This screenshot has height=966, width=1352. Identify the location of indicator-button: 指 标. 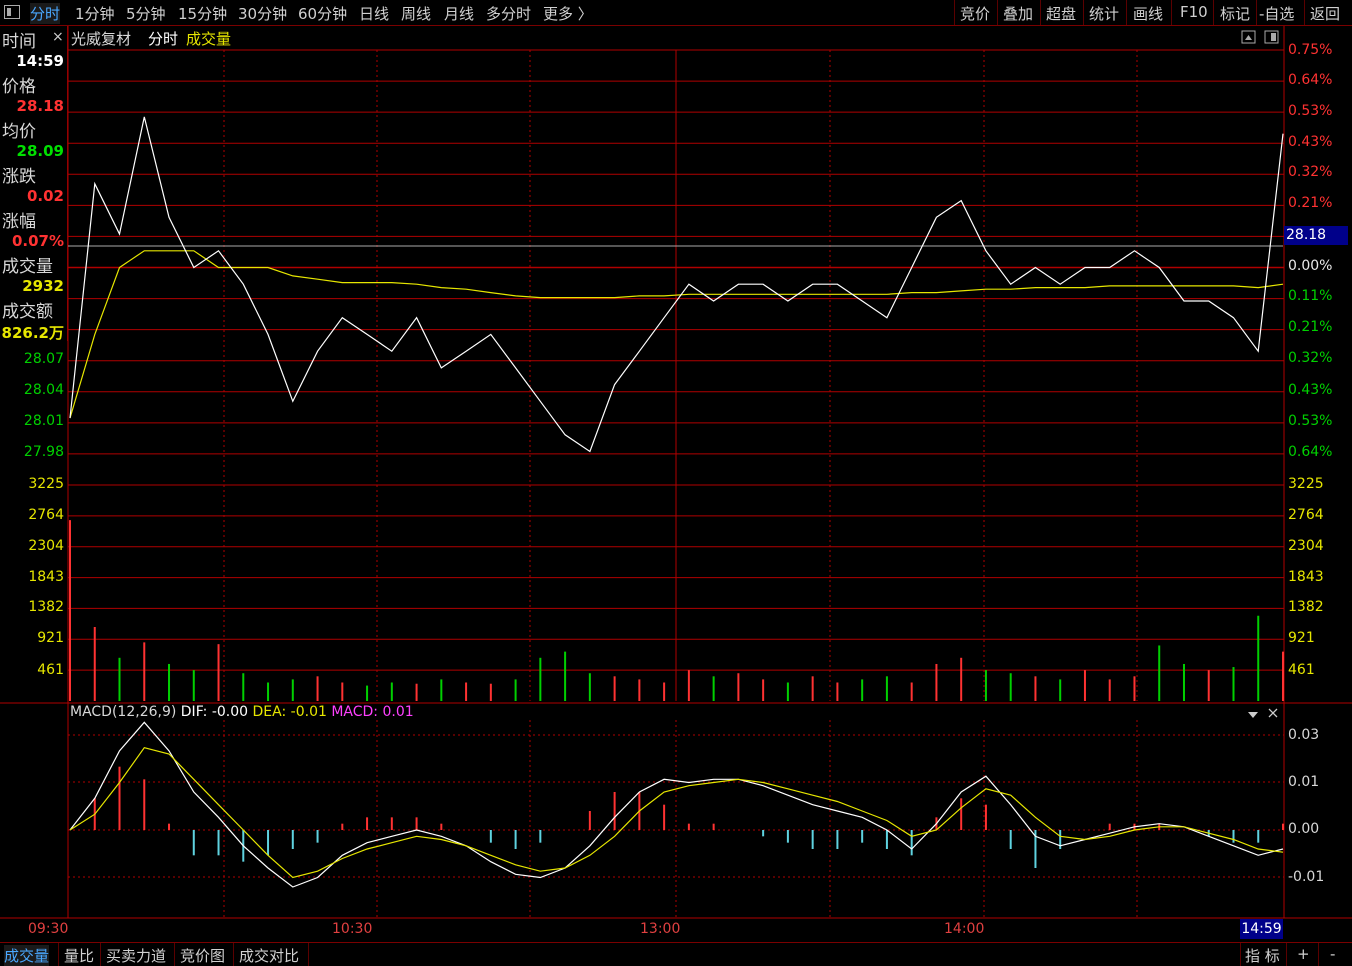
(1262, 955).